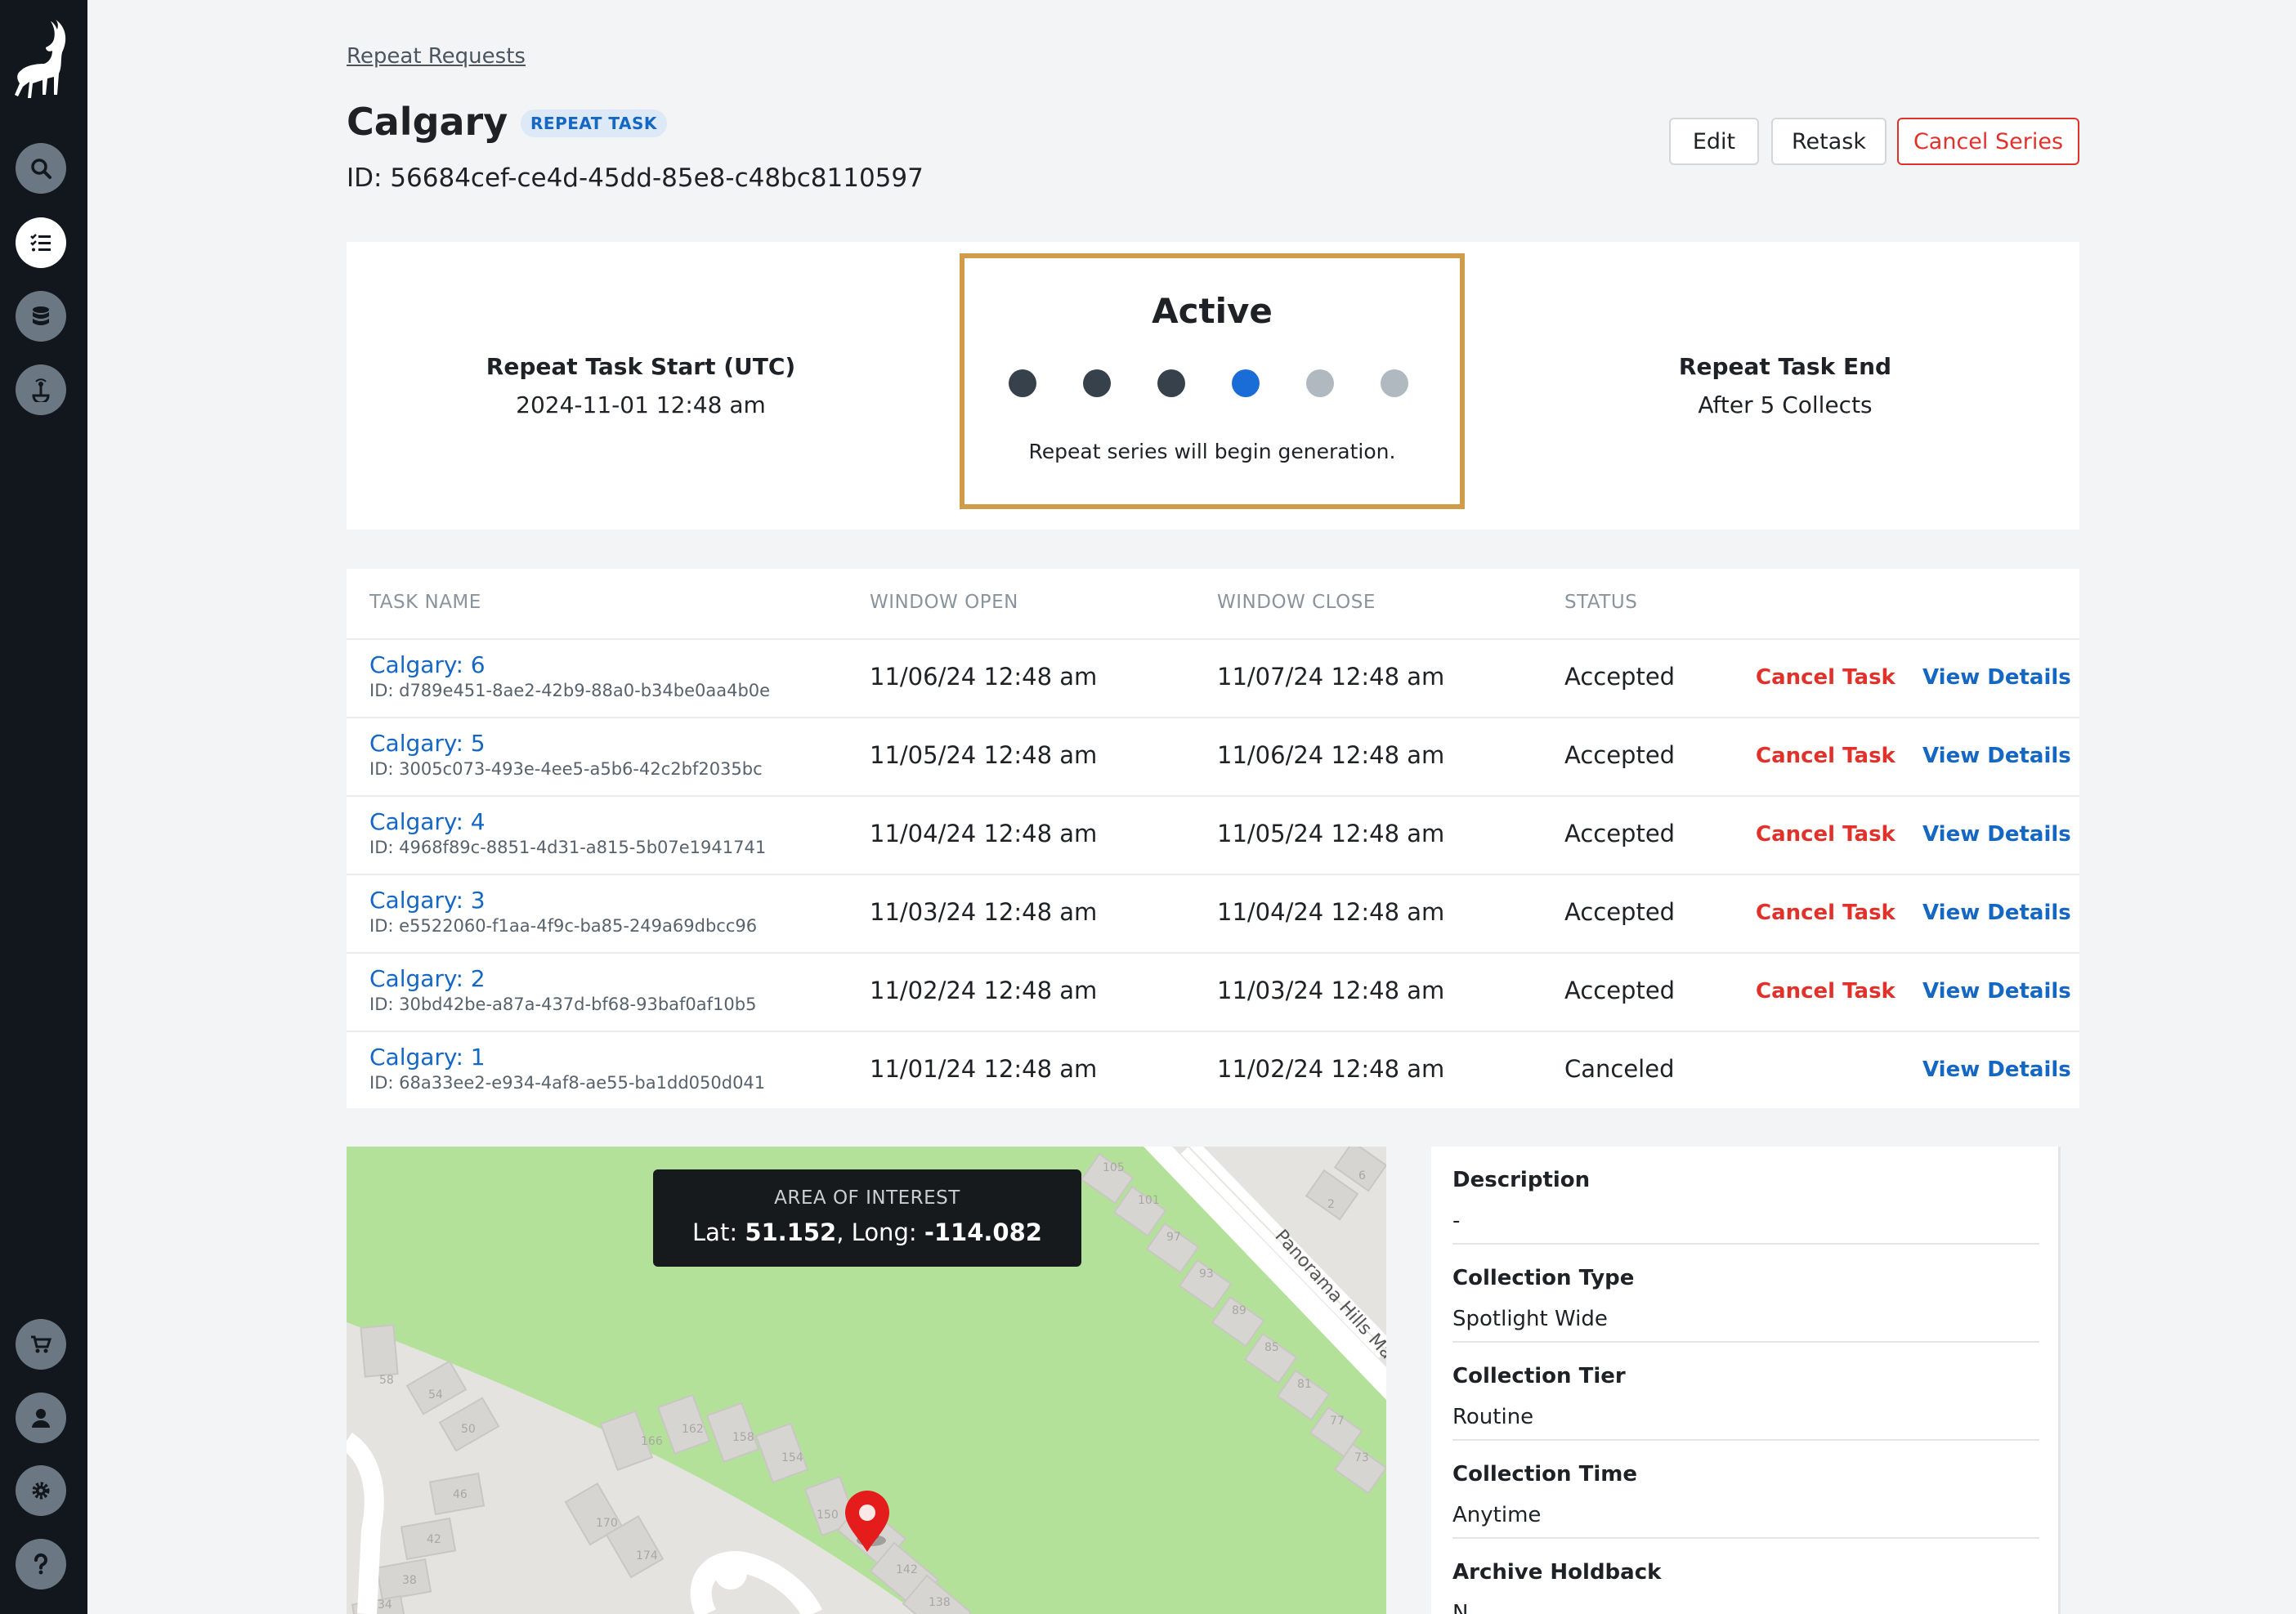  Describe the element at coordinates (386, 1380) in the screenshot. I see `svg-text: 58` at that location.